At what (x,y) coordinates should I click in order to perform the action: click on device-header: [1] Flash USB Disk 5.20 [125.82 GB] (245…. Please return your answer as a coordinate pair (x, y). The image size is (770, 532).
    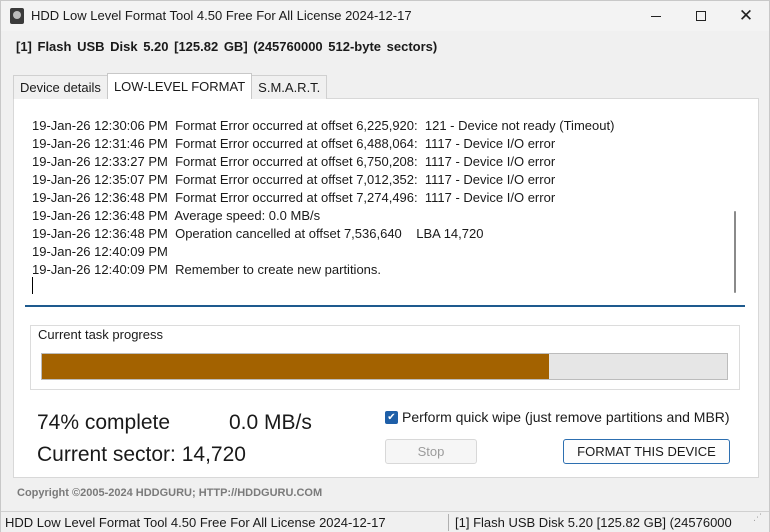
    Looking at the image, I should click on (227, 46).